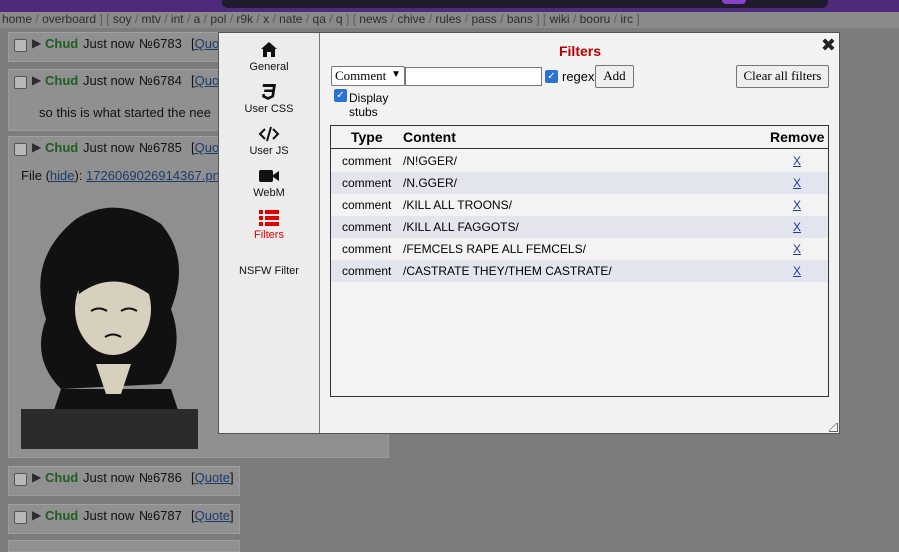 The image size is (899, 552). I want to click on code-icon, so click(269, 134).